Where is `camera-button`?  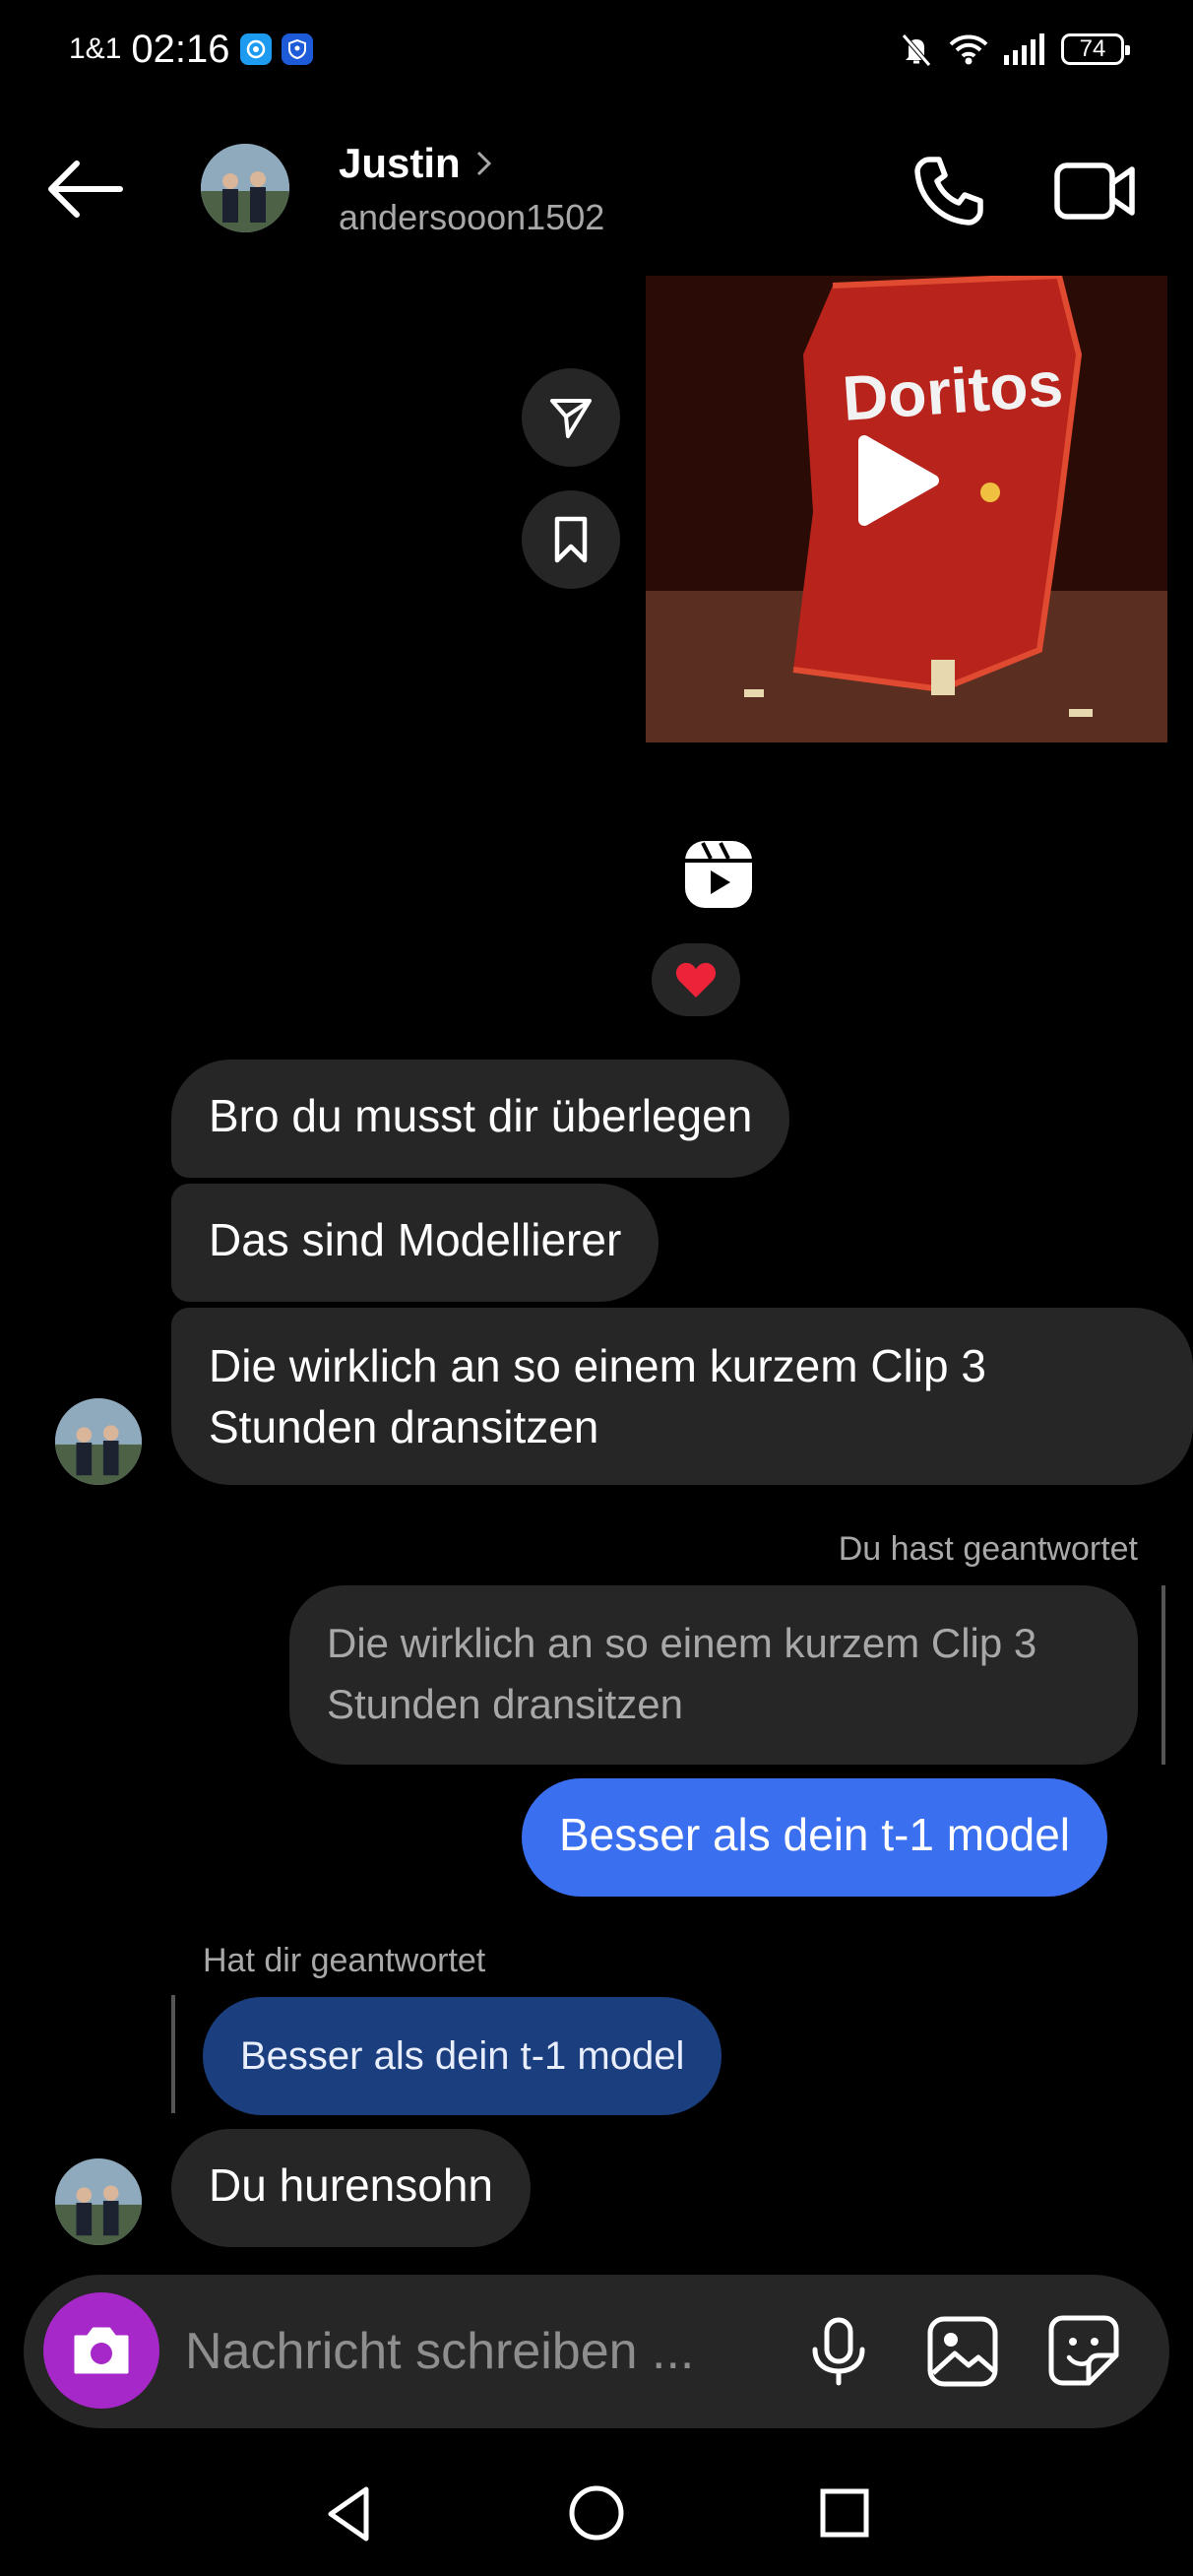
camera-button is located at coordinates (101, 2350).